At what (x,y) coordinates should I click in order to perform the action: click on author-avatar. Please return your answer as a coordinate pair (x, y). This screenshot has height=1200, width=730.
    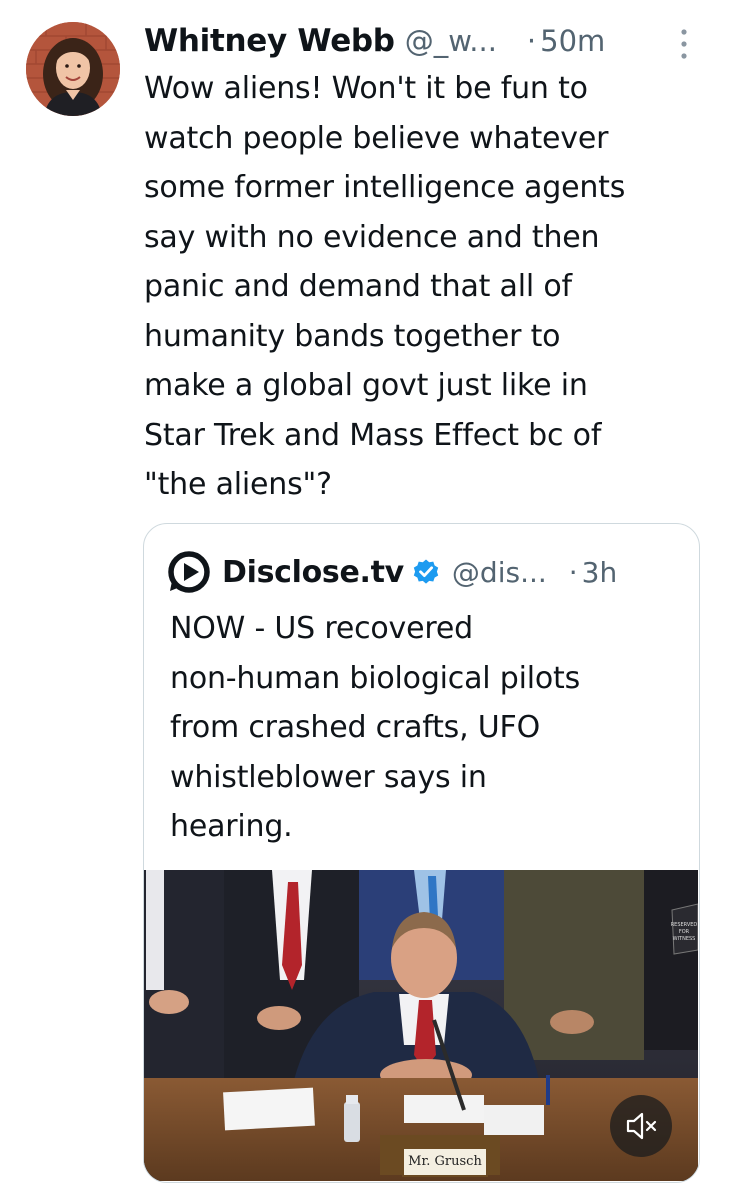
    Looking at the image, I should click on (73, 69).